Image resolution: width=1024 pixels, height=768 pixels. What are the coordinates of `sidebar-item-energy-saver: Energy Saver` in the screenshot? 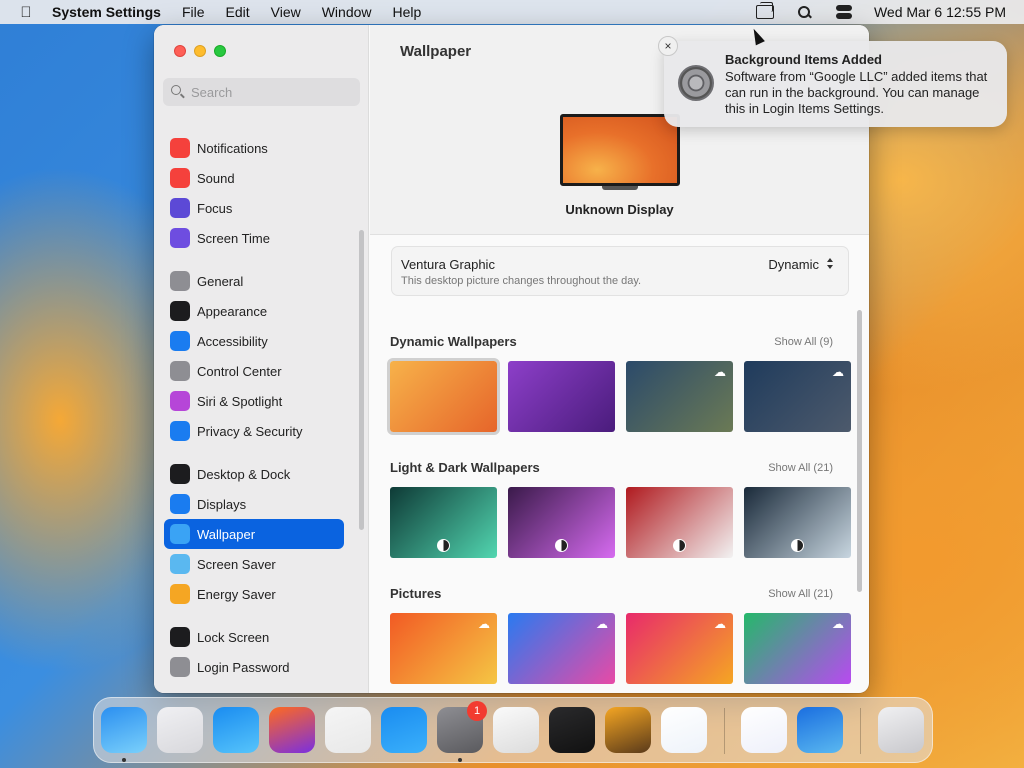 It's located at (254, 594).